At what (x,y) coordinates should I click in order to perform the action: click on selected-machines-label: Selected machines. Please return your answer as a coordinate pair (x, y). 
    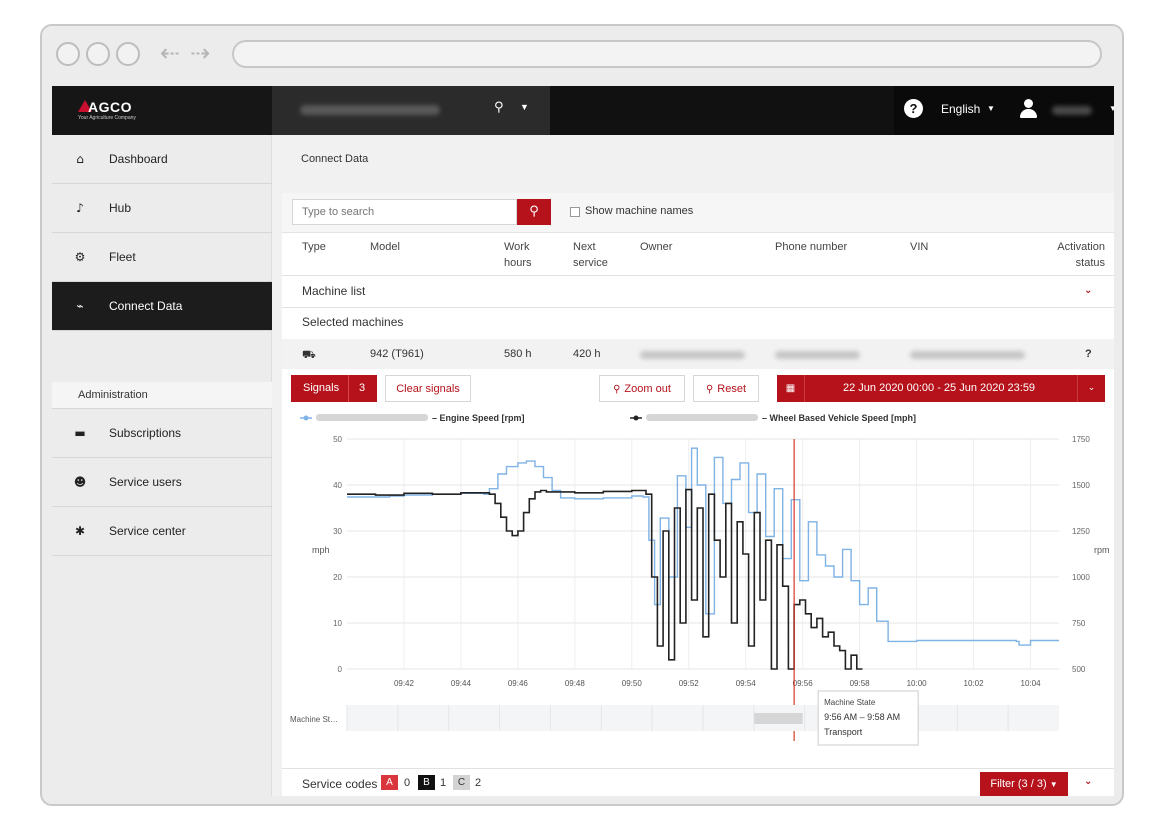
    Looking at the image, I should click on (353, 322).